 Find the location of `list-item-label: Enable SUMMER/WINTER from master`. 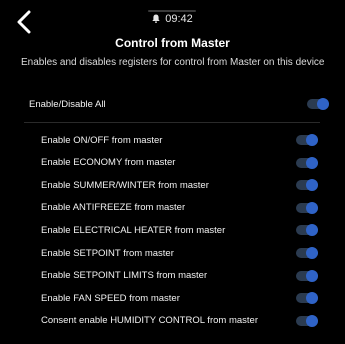

list-item-label: Enable SUMMER/WINTER from master is located at coordinates (125, 185).